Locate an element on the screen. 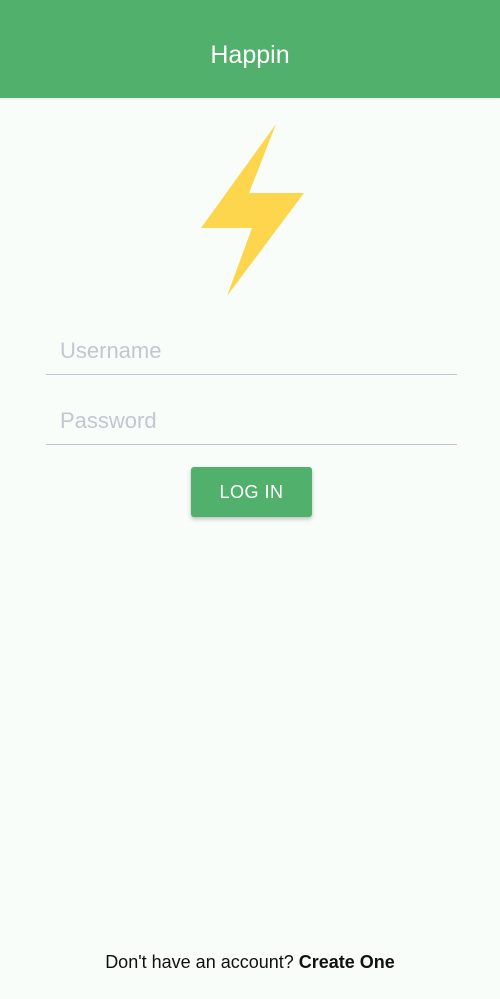 The width and height of the screenshot is (500, 999). create-account-link: Create One is located at coordinates (347, 962).